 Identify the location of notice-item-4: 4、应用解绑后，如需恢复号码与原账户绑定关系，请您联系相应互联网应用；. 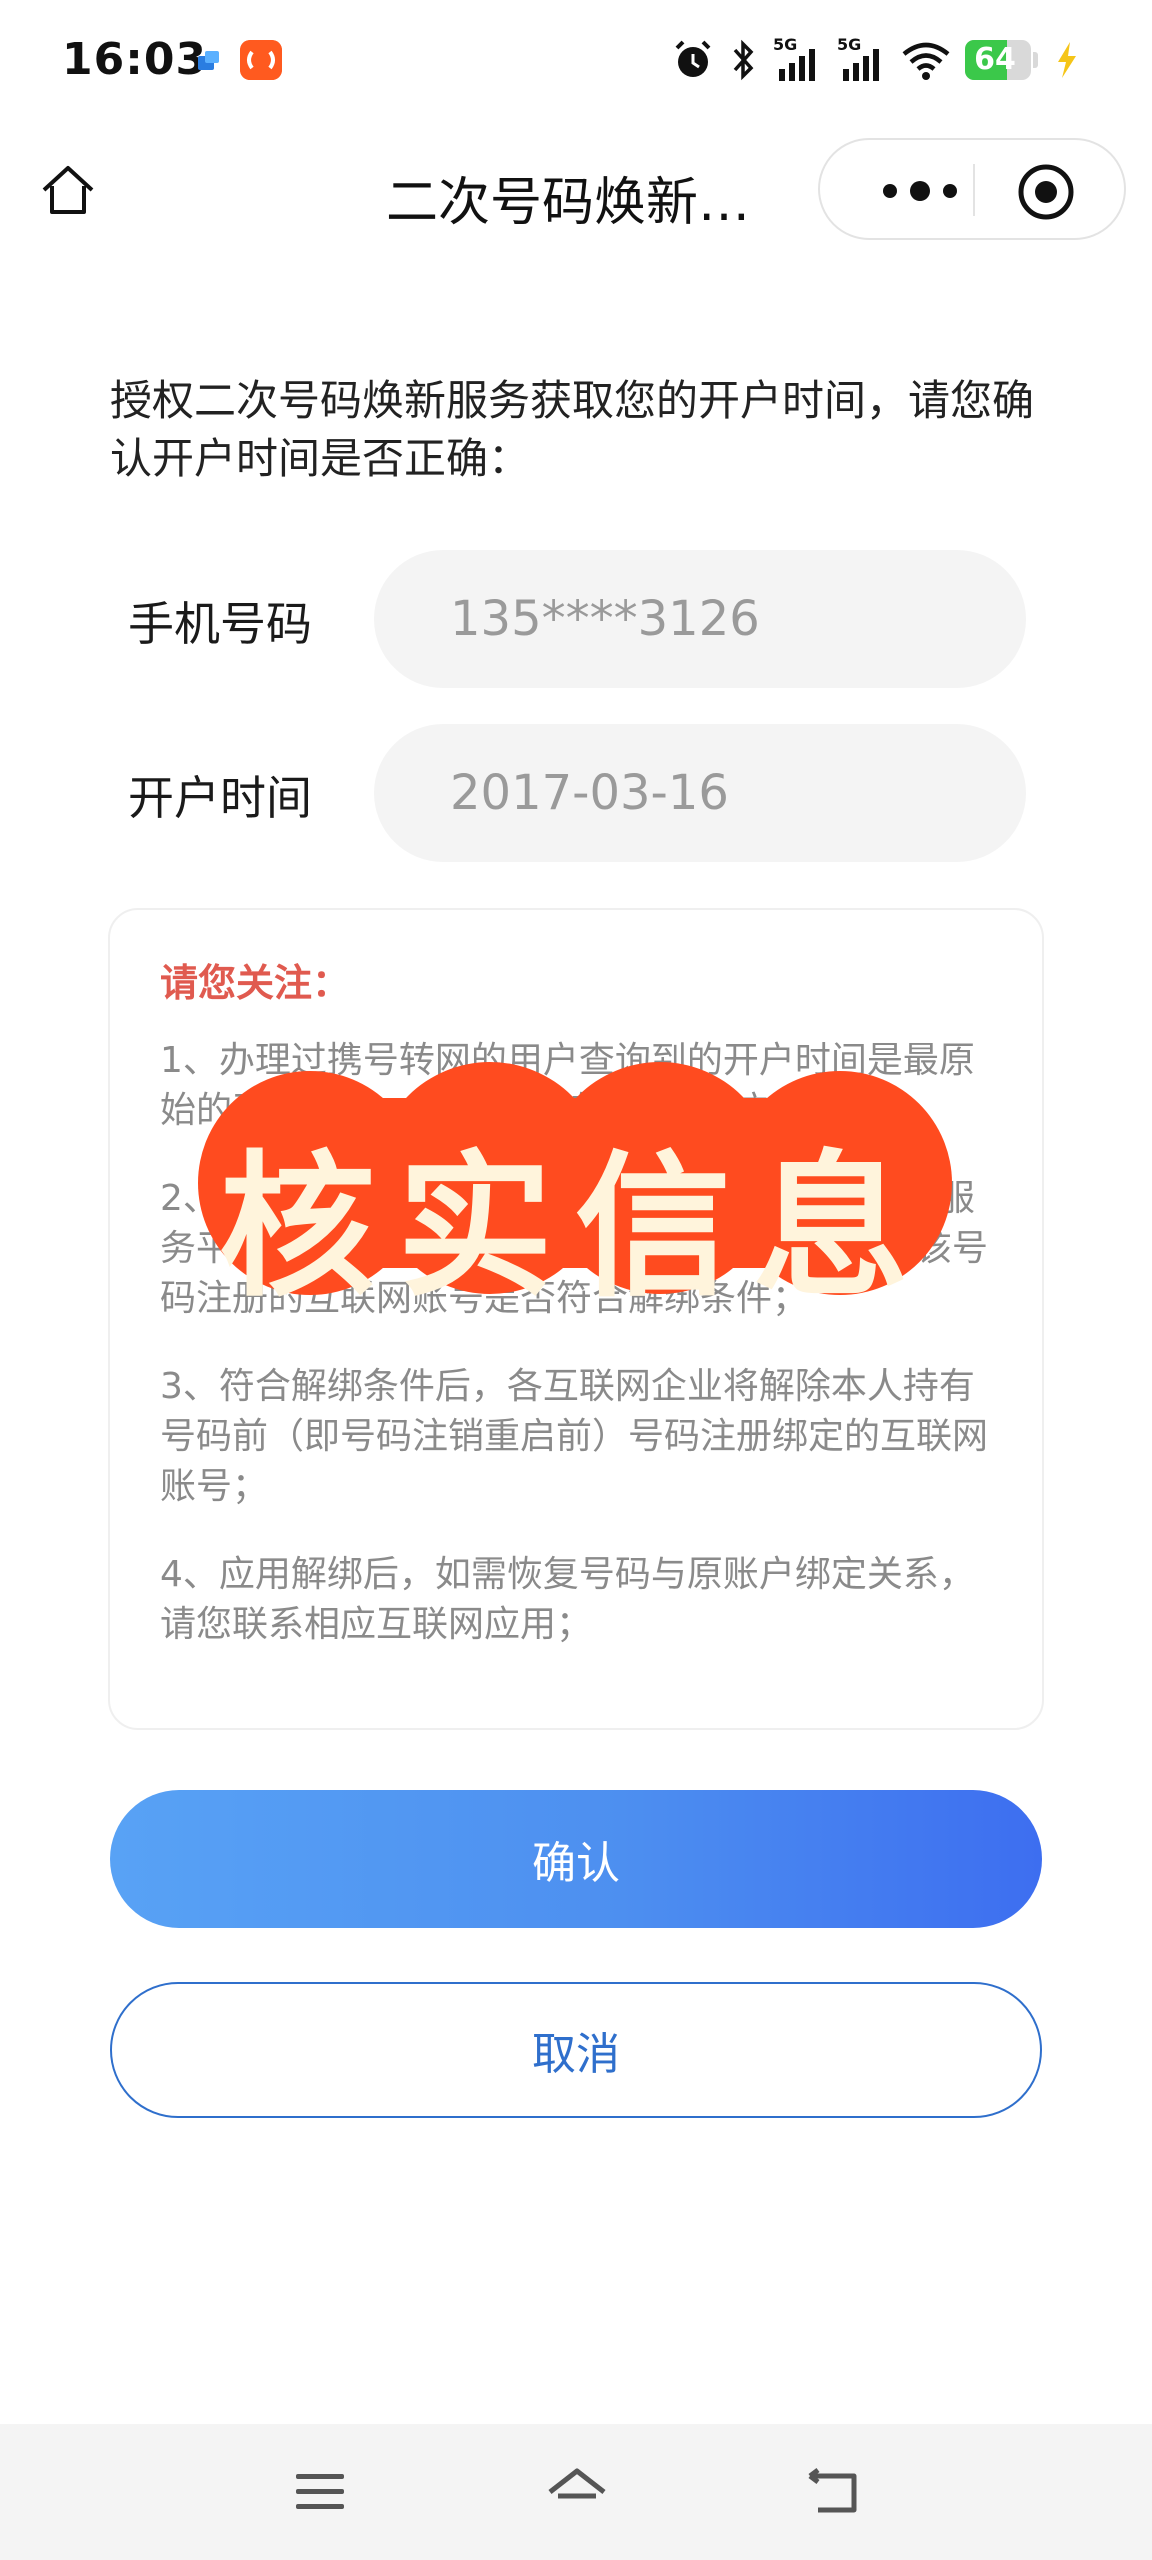
(567, 1599).